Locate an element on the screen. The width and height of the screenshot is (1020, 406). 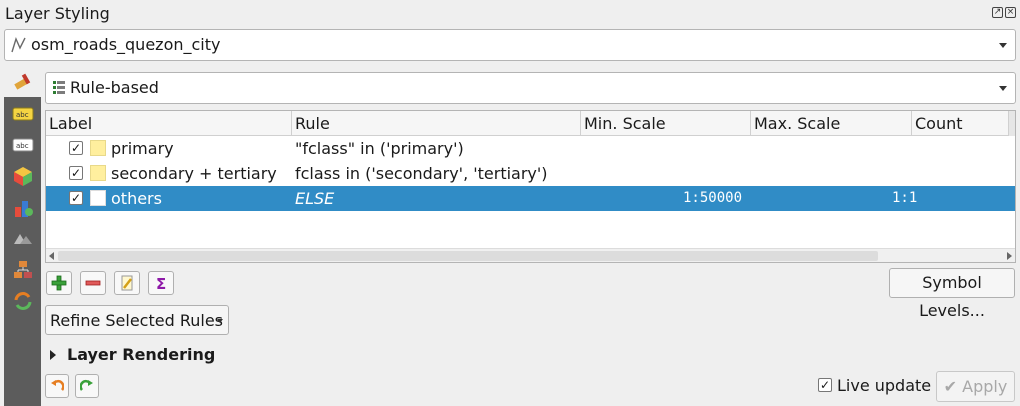
rule-expression: "fclass" in ('primary') is located at coordinates (379, 148).